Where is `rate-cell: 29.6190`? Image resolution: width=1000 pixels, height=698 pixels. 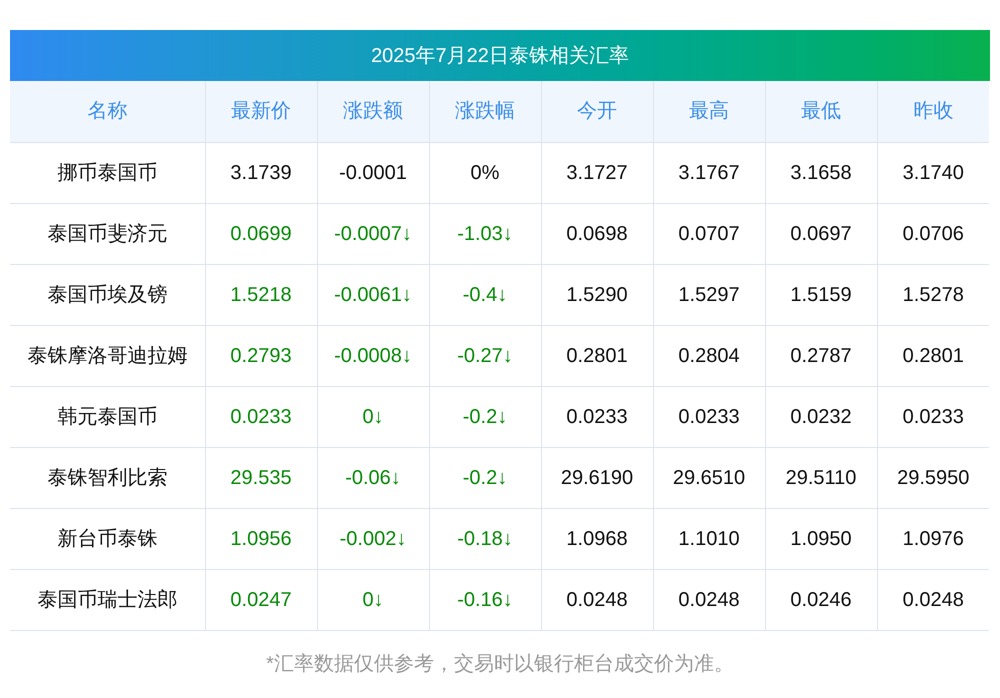
rate-cell: 29.6190 is located at coordinates (597, 477).